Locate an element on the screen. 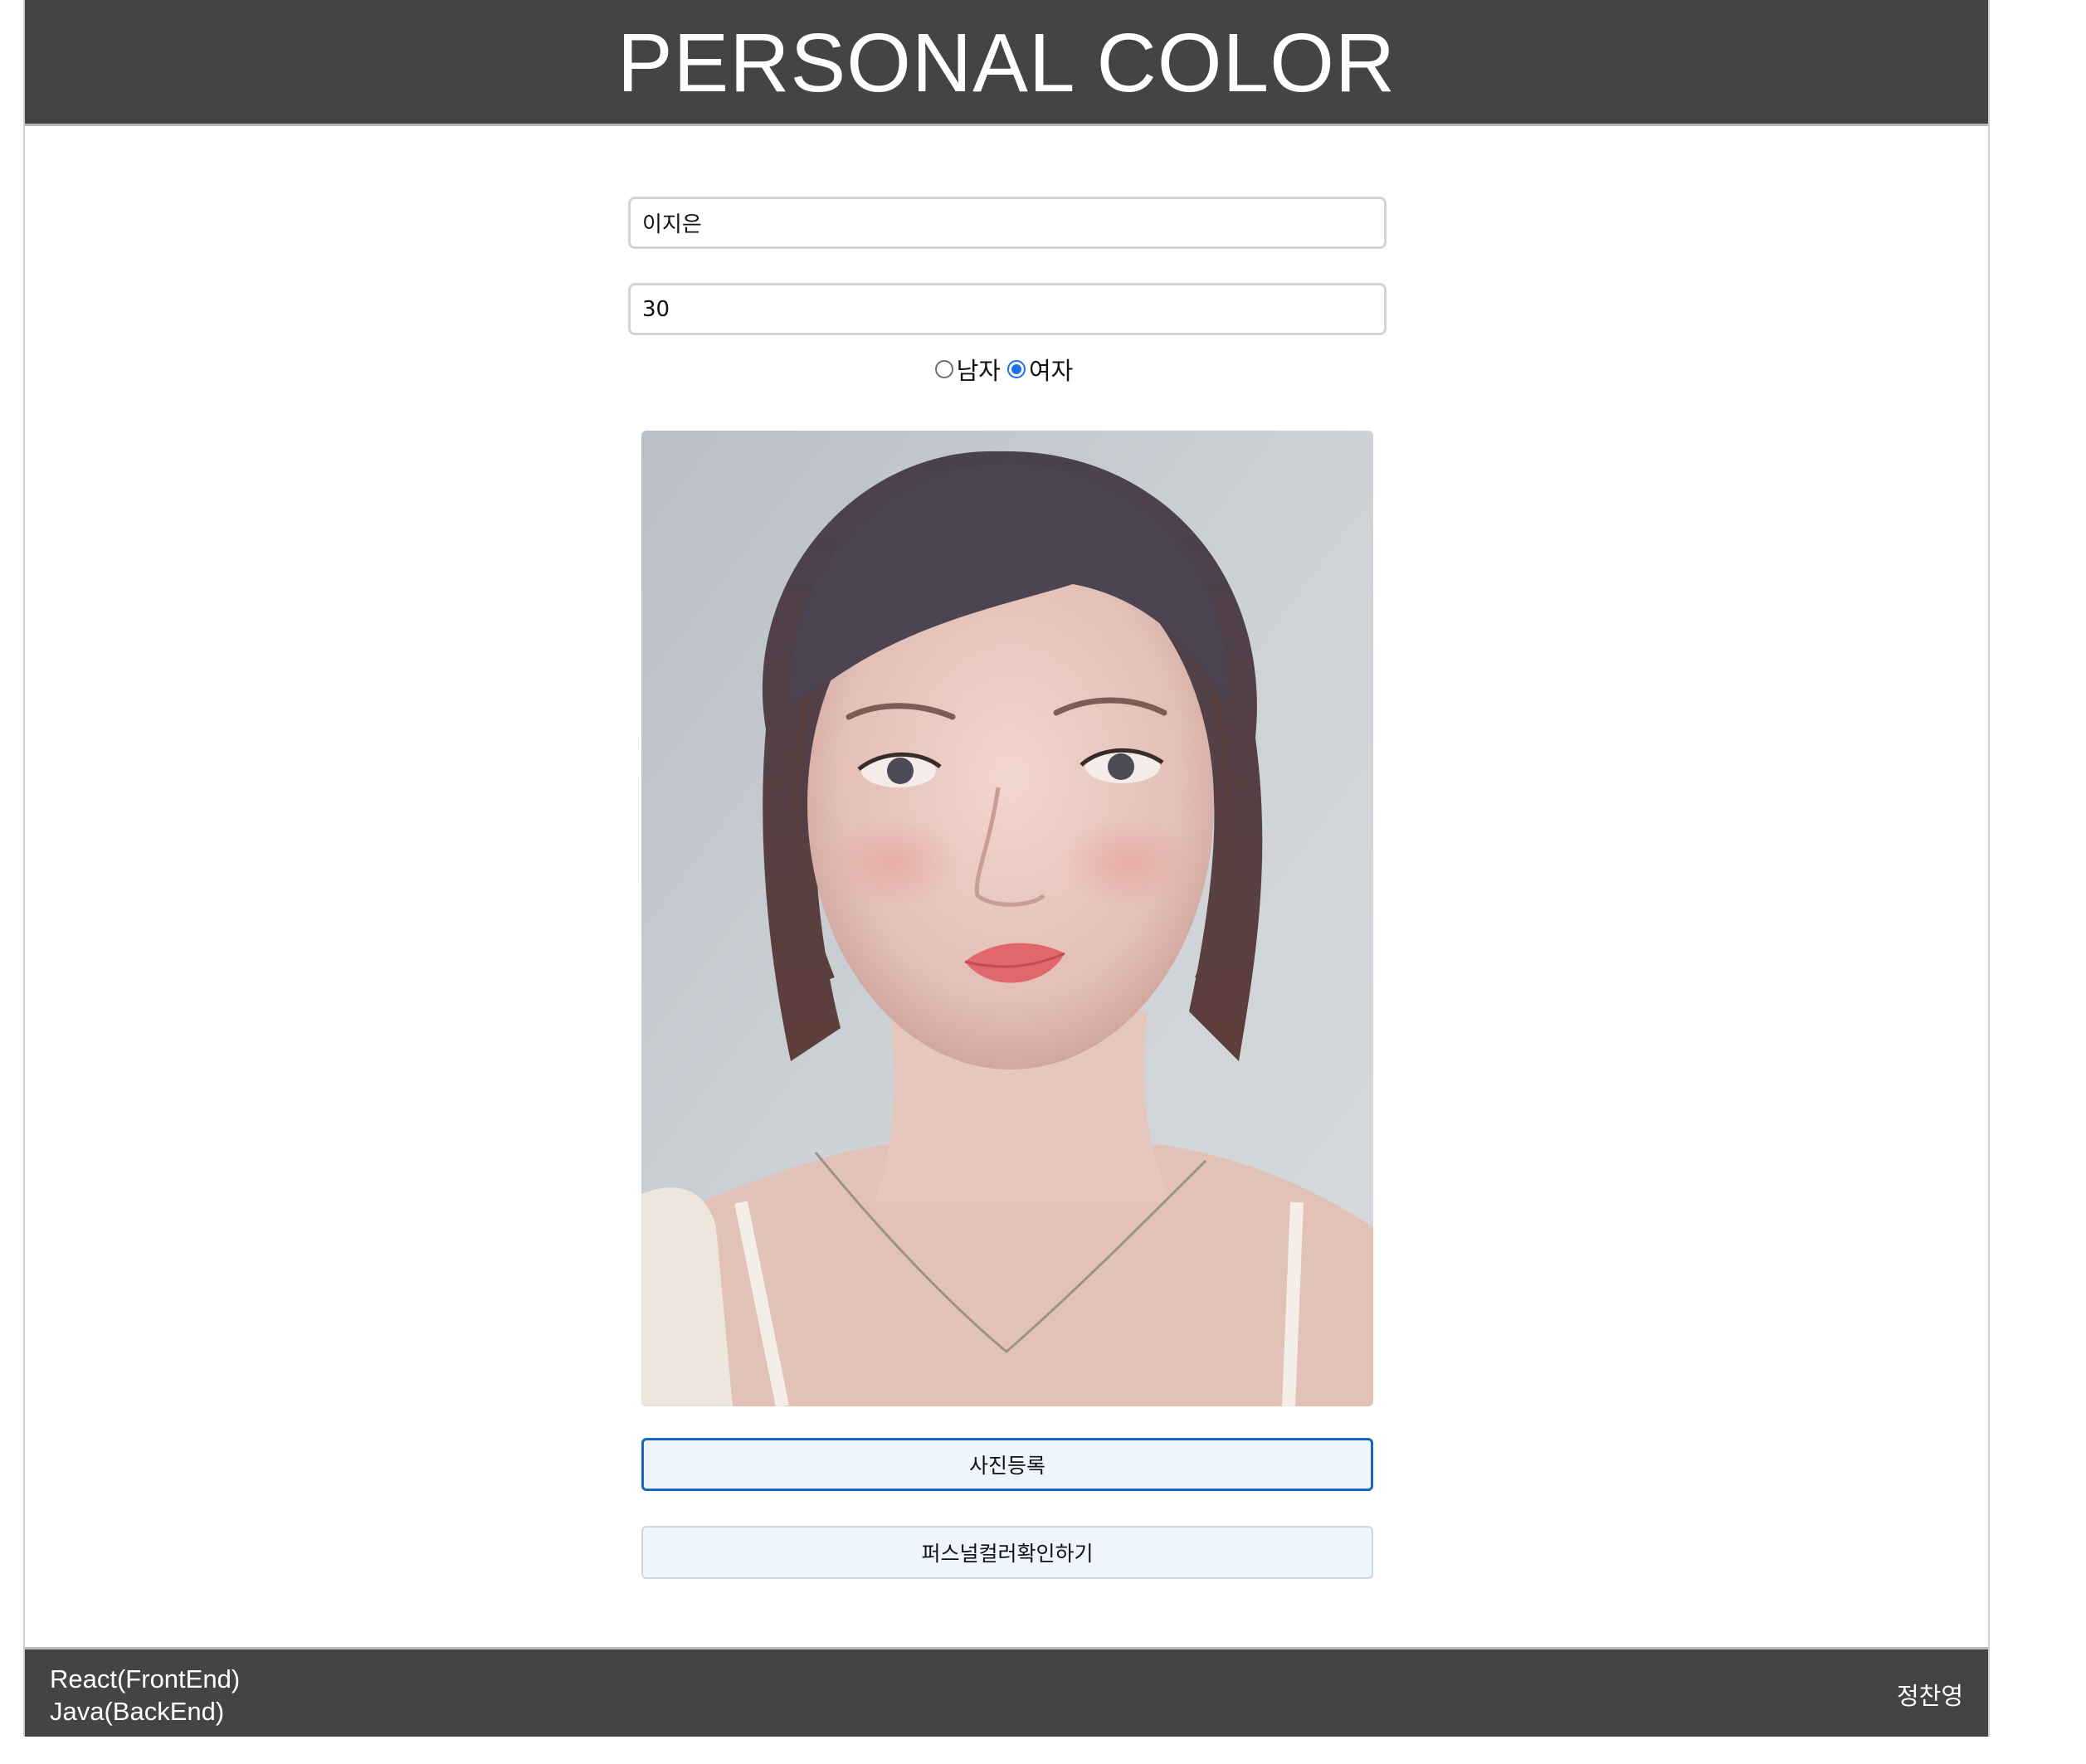 This screenshot has width=2086, height=1764. gender-radio-male is located at coordinates (944, 369).